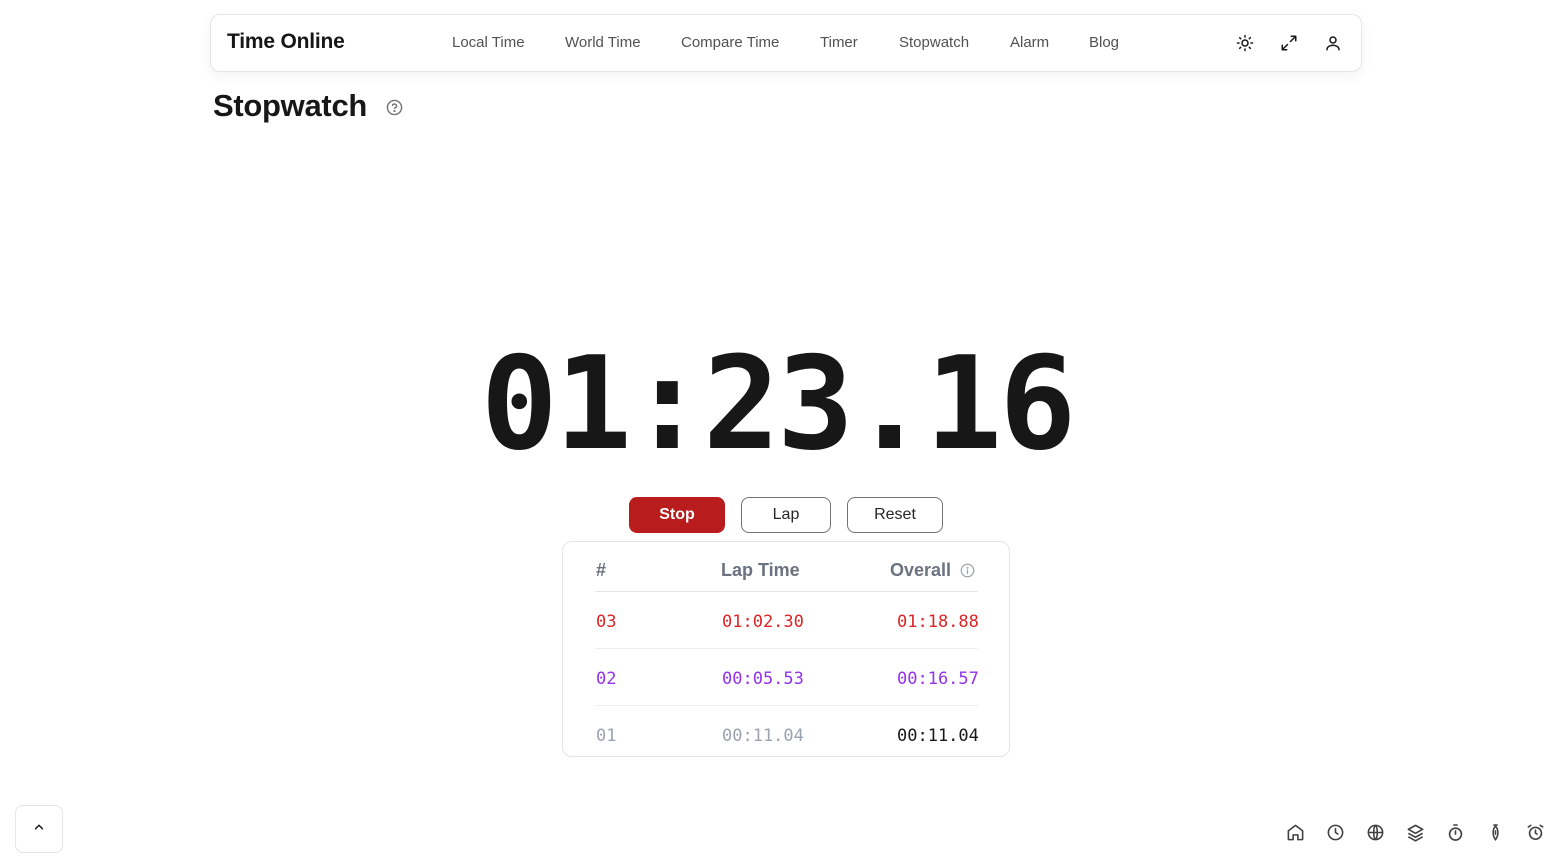  Describe the element at coordinates (394, 107) in the screenshot. I see `help-circle-icon` at that location.